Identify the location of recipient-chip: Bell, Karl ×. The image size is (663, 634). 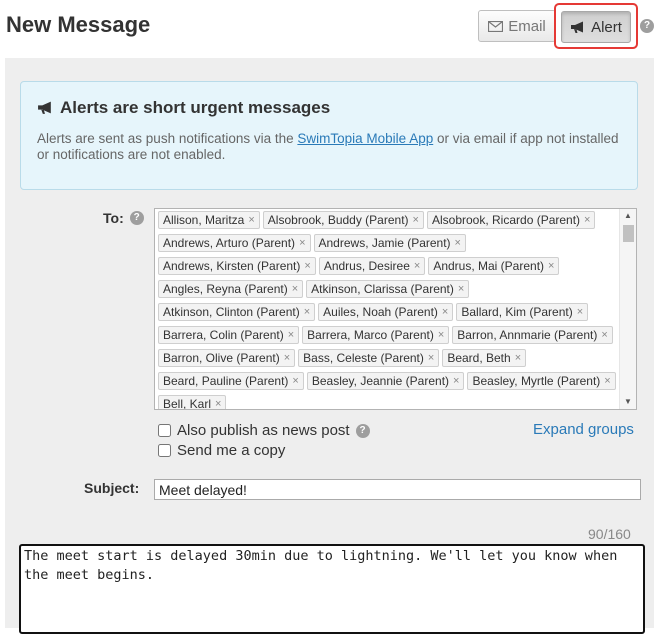
(192, 402).